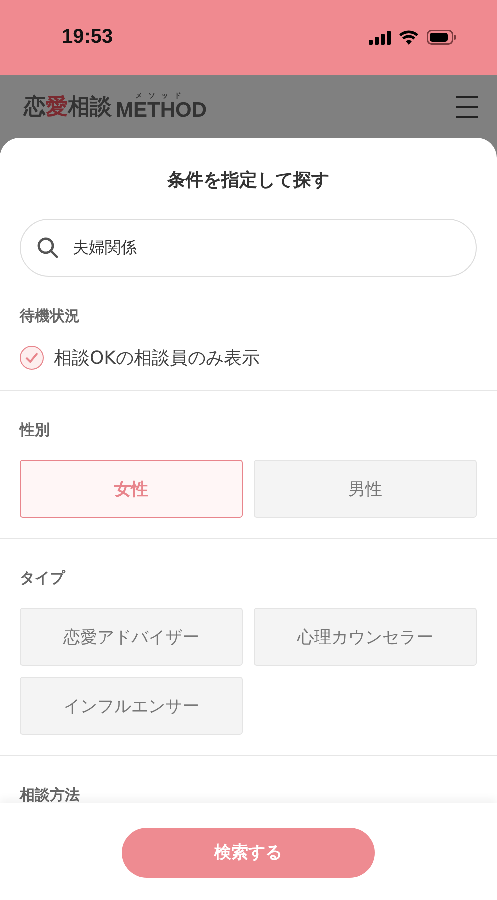  Describe the element at coordinates (442, 37) in the screenshot. I see `battery-icon` at that location.